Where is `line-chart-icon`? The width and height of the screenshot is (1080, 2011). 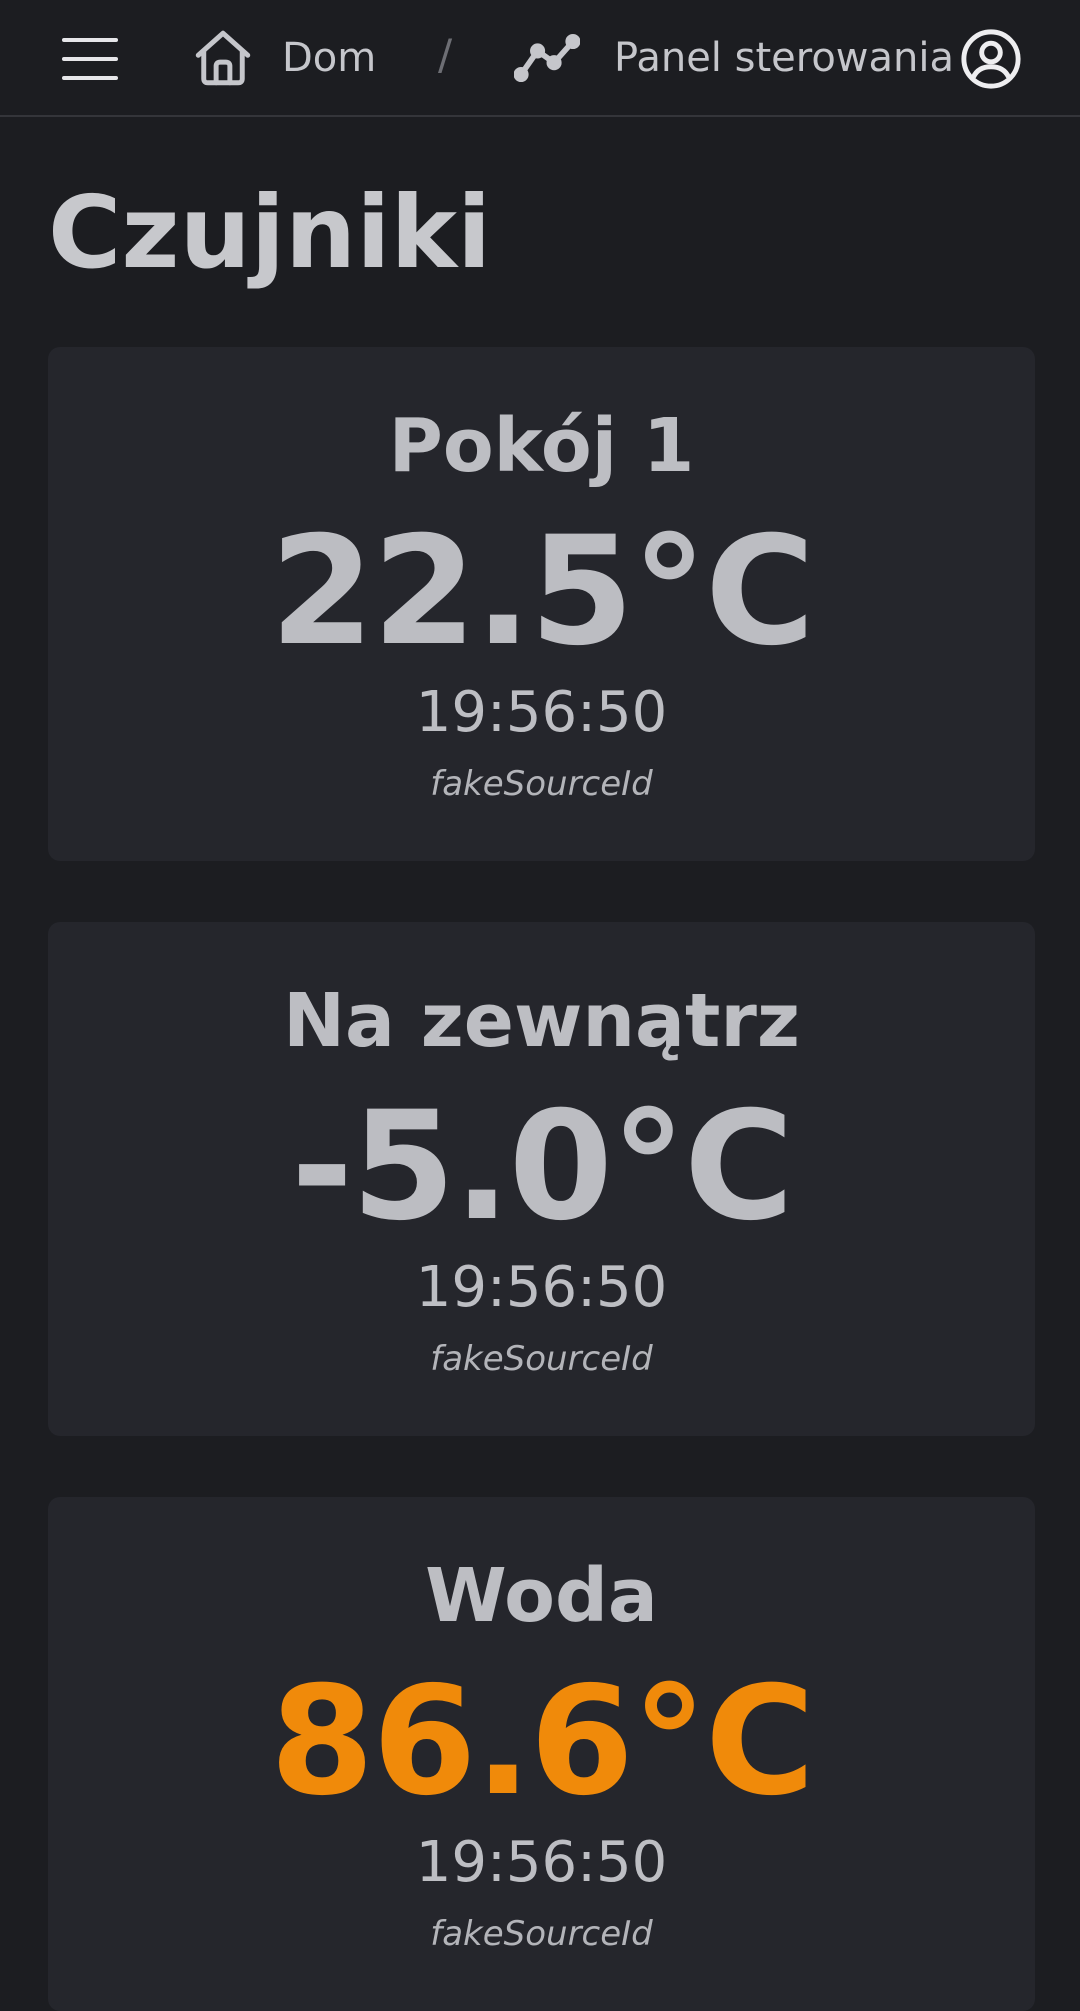
line-chart-icon is located at coordinates (547, 58).